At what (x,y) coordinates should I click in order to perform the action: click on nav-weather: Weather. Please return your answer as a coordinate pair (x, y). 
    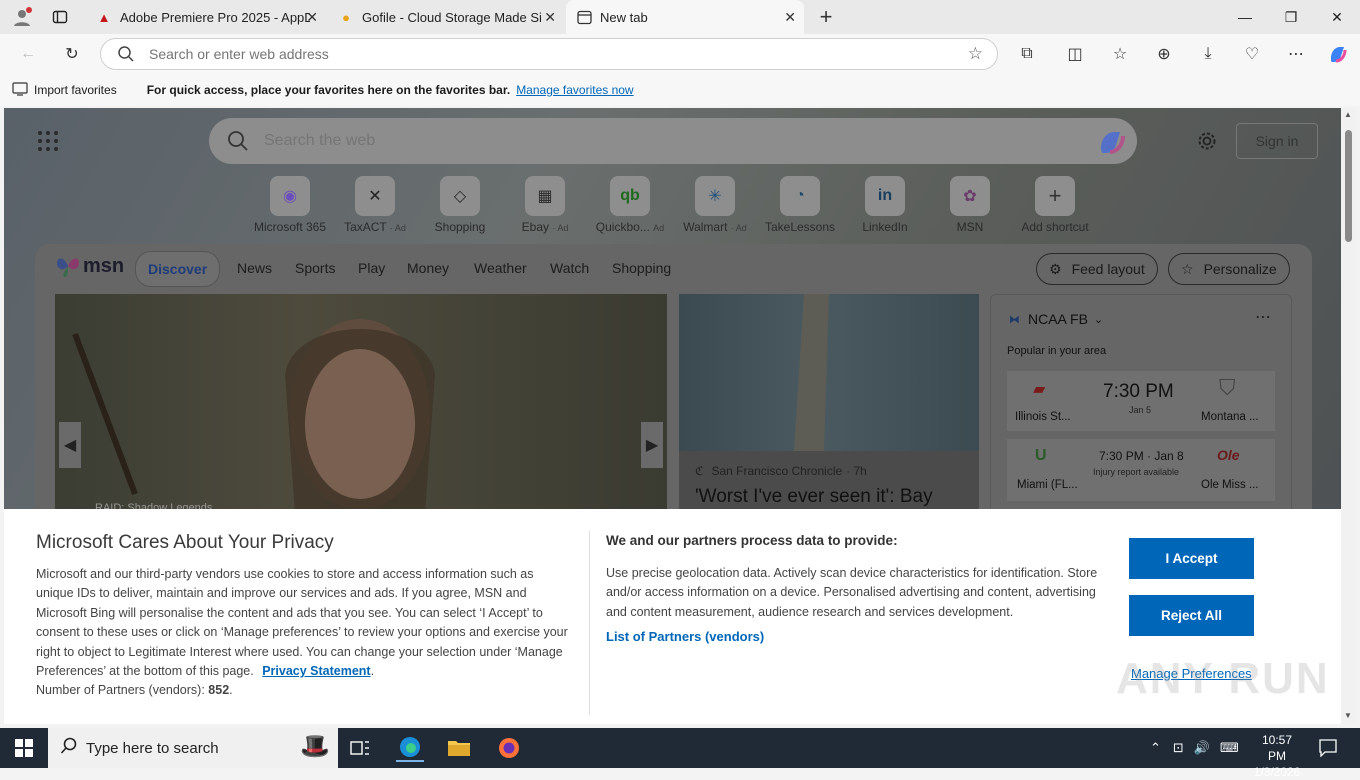
    Looking at the image, I should click on (500, 268).